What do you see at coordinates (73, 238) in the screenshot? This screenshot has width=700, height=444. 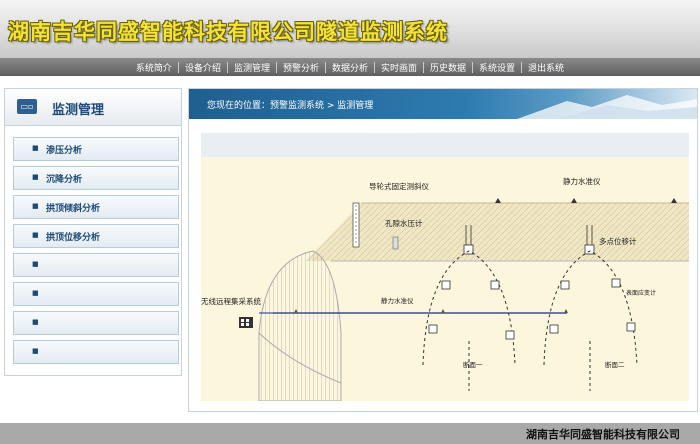 I see `sidebar-item-label: 拱顶位移分析` at bounding box center [73, 238].